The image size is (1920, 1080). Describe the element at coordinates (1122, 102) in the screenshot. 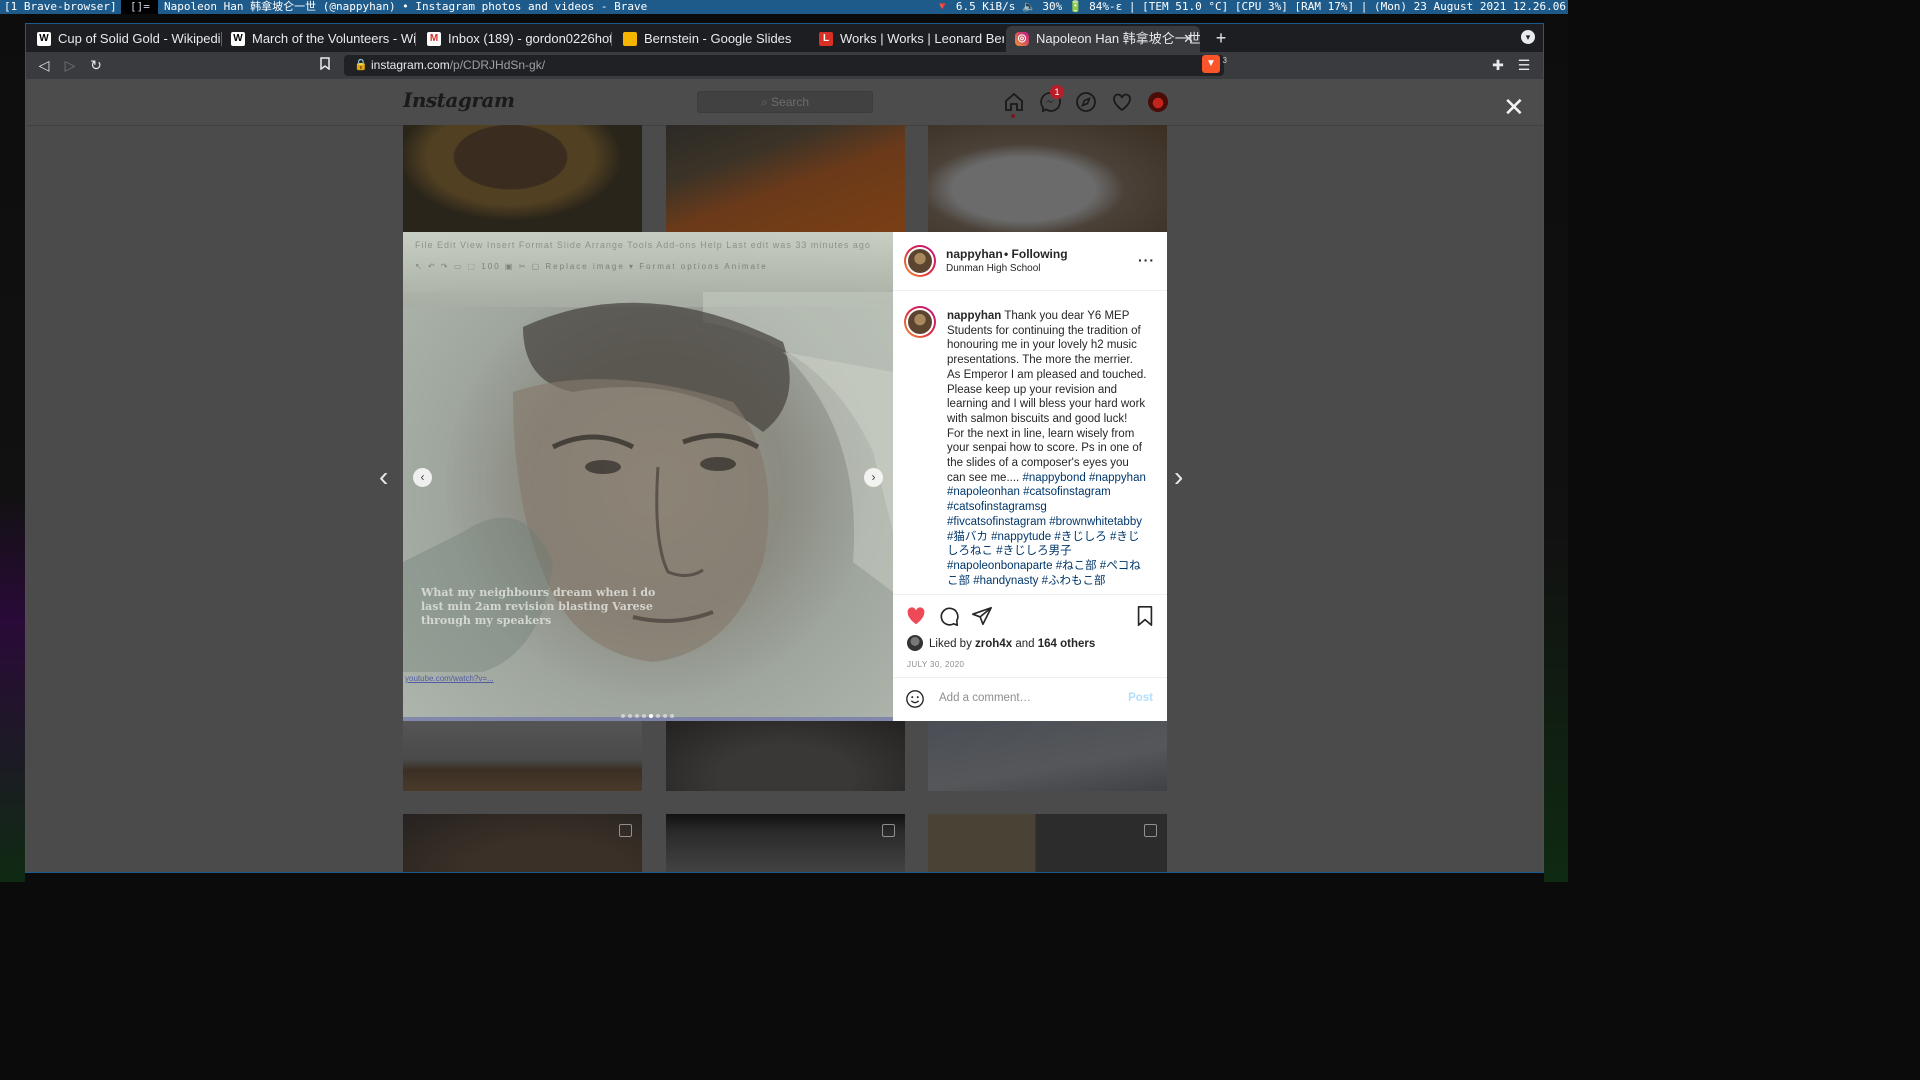

I see `activity-heart-icon` at that location.